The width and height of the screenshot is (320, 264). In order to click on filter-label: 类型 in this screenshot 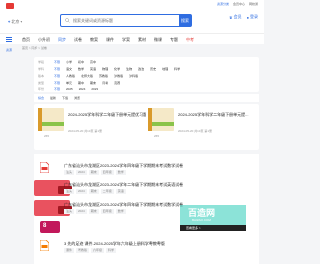, I will do `click(41, 83)`.